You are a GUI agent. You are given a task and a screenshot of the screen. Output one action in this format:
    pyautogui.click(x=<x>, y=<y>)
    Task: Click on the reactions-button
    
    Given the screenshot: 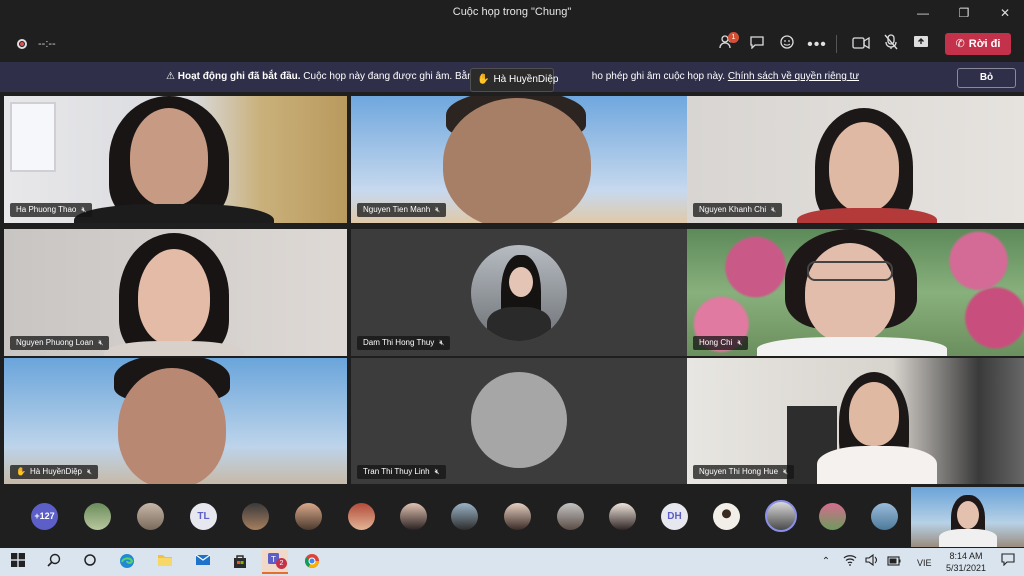 What is the action you would take?
    pyautogui.click(x=787, y=44)
    